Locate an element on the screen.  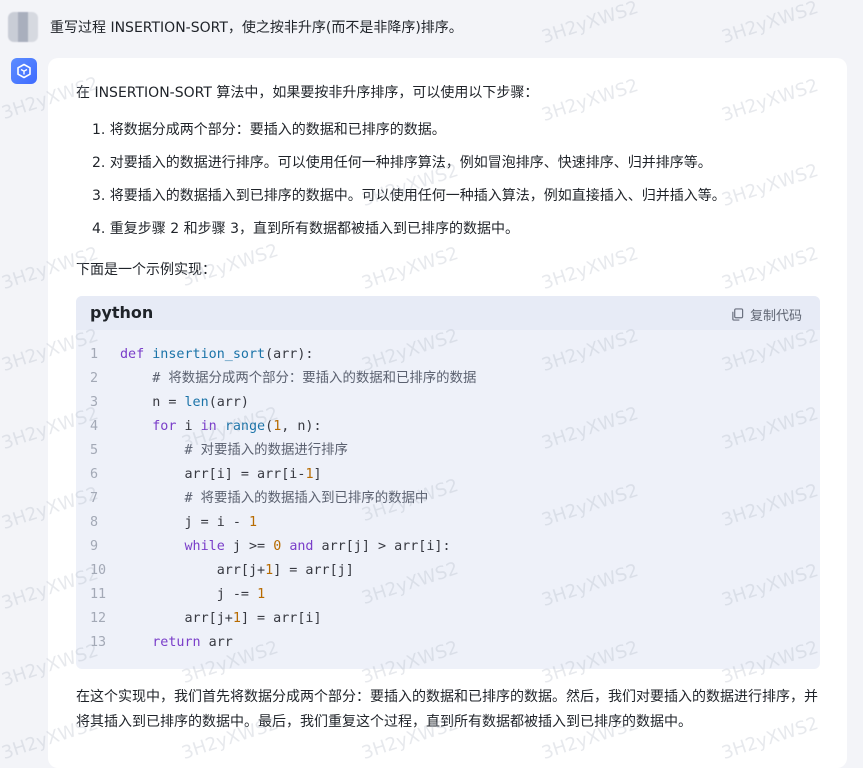
code-token: ] = arr[i] is located at coordinates (281, 618).